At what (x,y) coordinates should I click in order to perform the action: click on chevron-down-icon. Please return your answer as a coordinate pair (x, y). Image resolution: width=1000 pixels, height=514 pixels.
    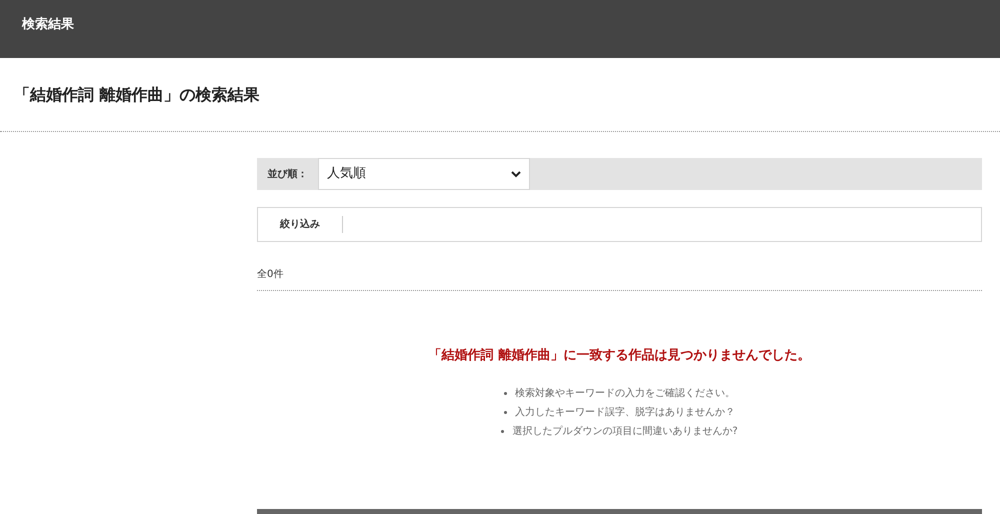
    Looking at the image, I should click on (516, 174).